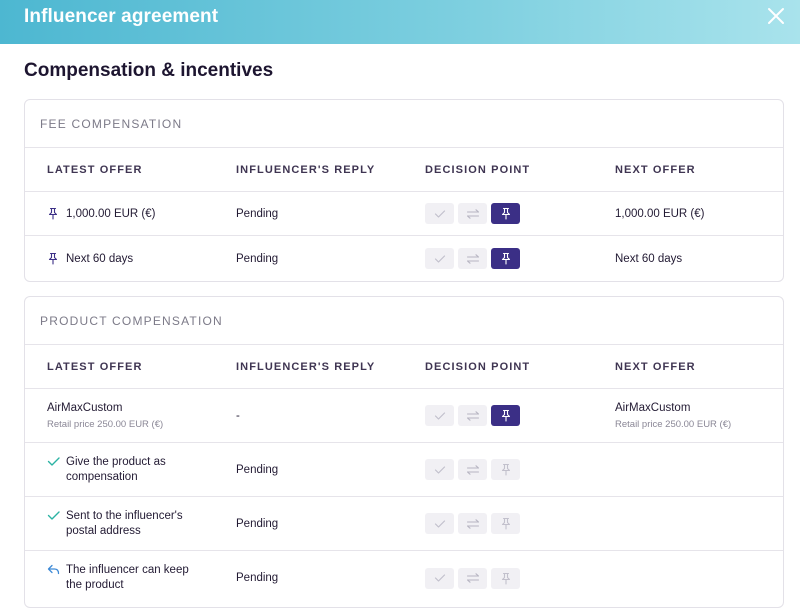  I want to click on latest-offer-retail-price: Retail price 250.00 EUR (€), so click(105, 424).